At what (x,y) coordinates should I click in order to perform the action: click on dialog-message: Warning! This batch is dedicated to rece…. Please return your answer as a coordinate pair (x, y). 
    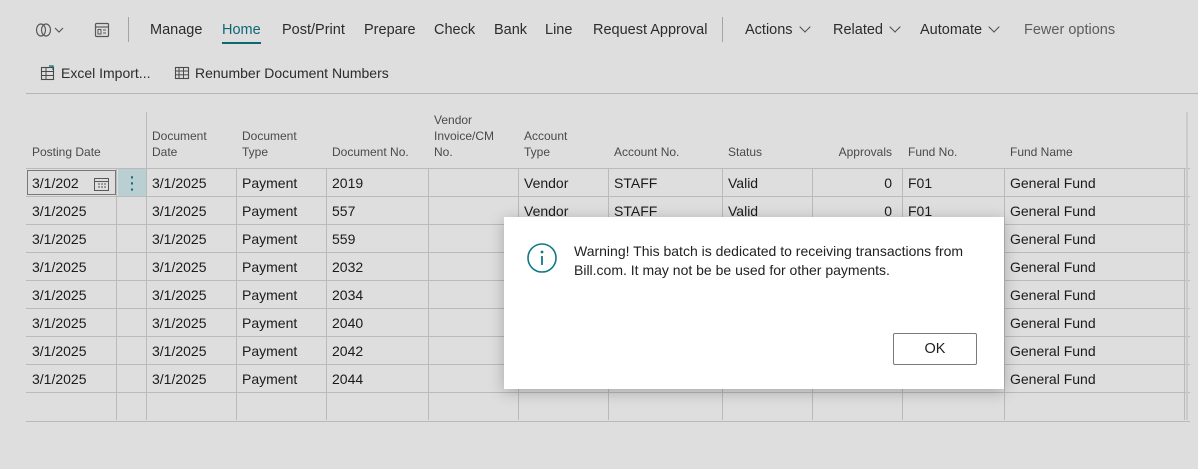
    Looking at the image, I should click on (769, 260).